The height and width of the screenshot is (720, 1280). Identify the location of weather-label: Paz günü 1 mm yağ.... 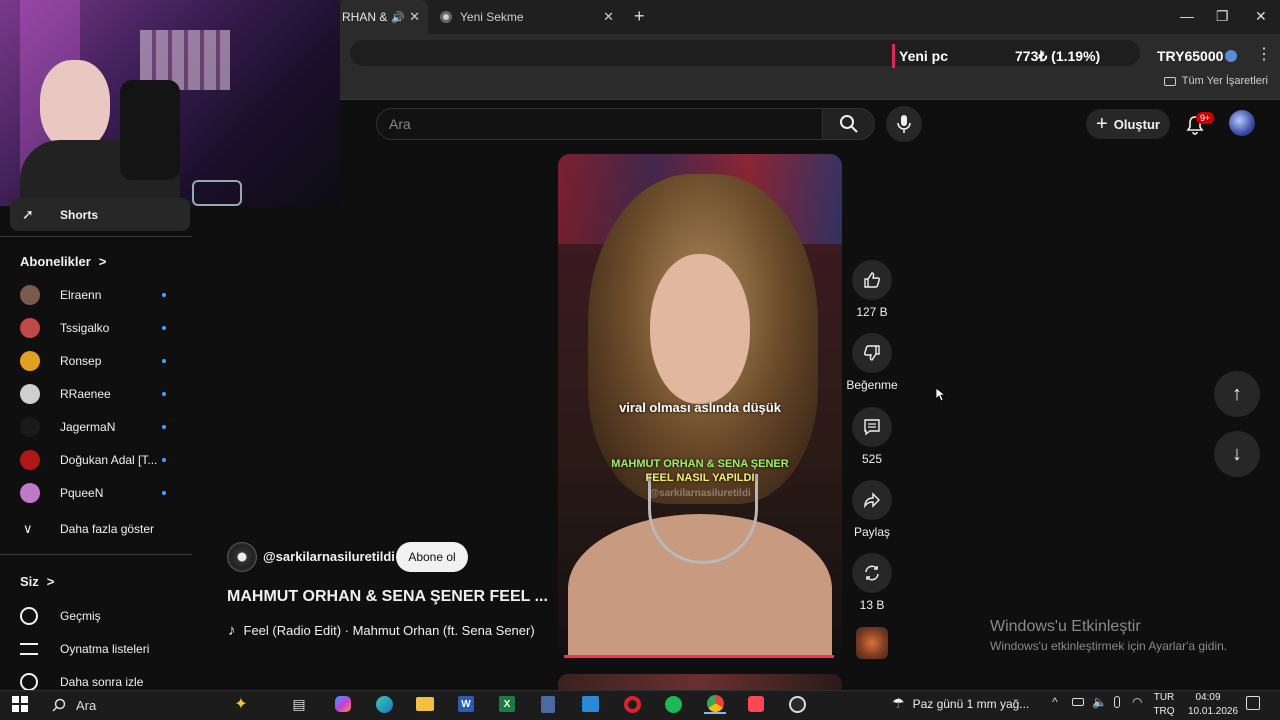
(971, 703).